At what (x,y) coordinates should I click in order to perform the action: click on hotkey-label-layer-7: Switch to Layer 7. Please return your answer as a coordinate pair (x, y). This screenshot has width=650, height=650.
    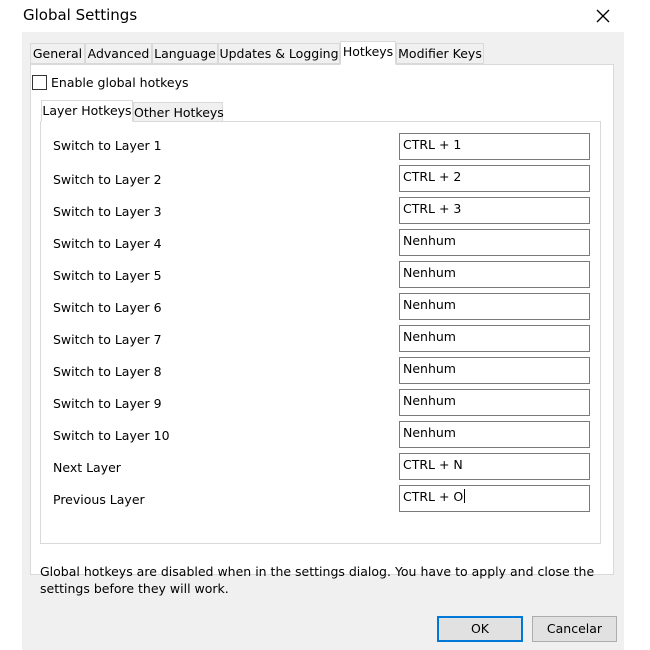
    Looking at the image, I should click on (107, 339).